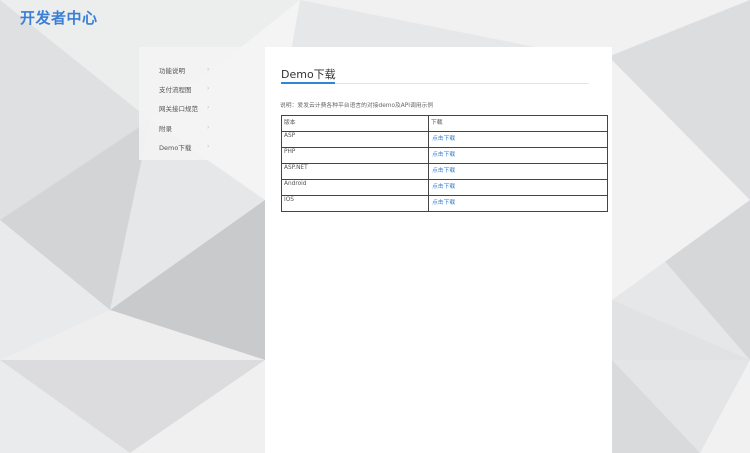 The height and width of the screenshot is (453, 750). I want to click on sidebar-item-feature-description: 功能说明 ›, so click(202, 69).